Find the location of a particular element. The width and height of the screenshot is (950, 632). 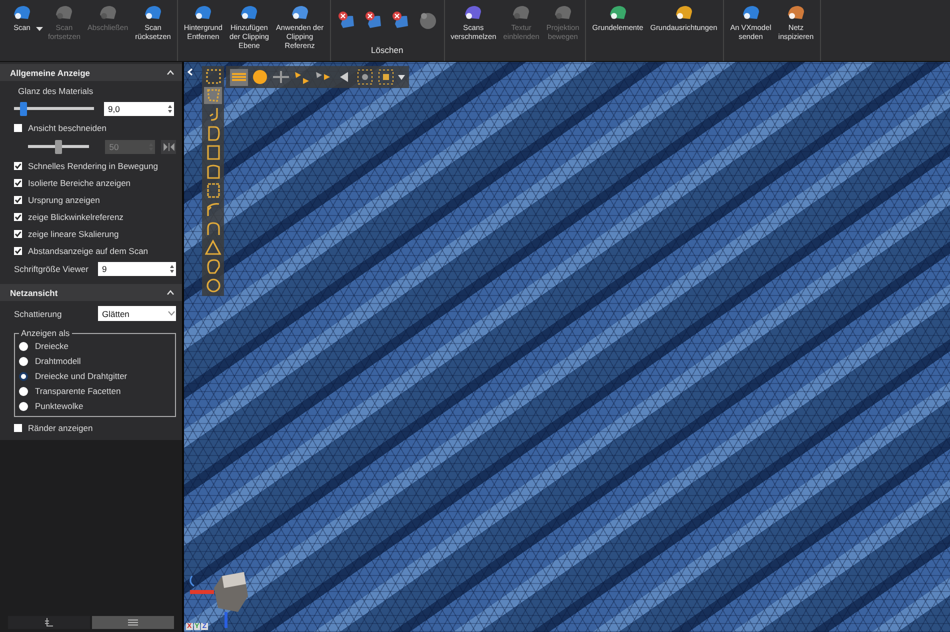

checkbox-label: Abstandsanzeige auf dem Scan is located at coordinates (88, 251).